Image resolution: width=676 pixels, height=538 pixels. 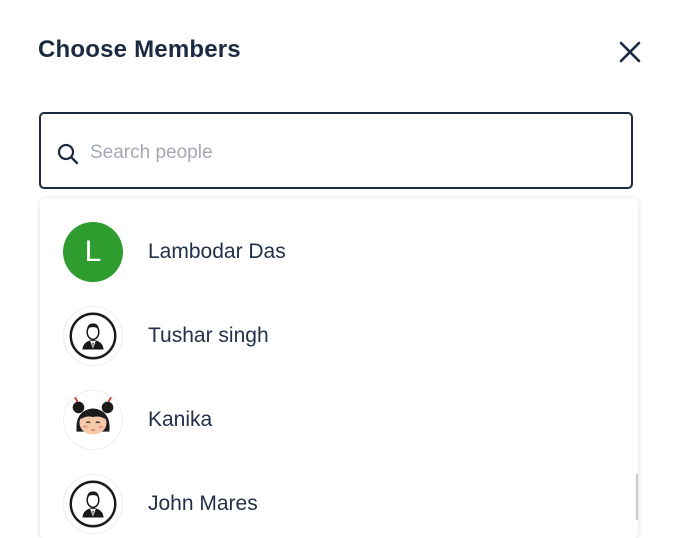 I want to click on search-field, so click(x=336, y=150).